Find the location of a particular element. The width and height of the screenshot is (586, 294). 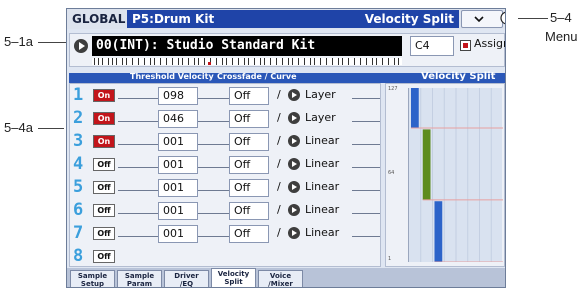

kit-select-arrow-icon is located at coordinates (81, 46).